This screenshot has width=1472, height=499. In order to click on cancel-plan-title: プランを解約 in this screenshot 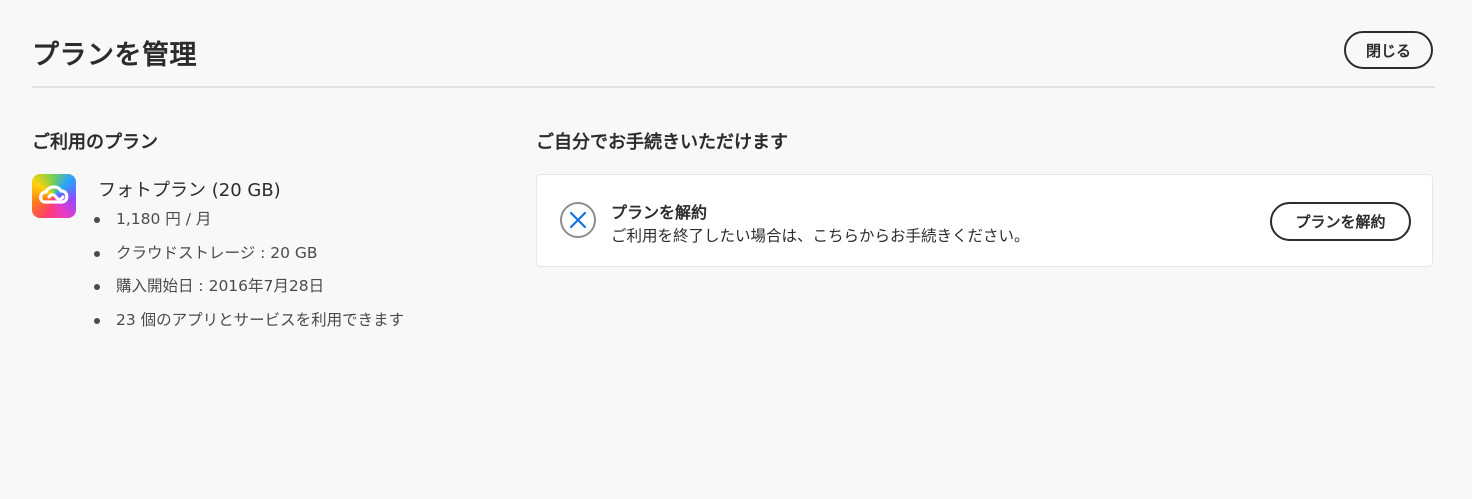, I will do `click(659, 212)`.